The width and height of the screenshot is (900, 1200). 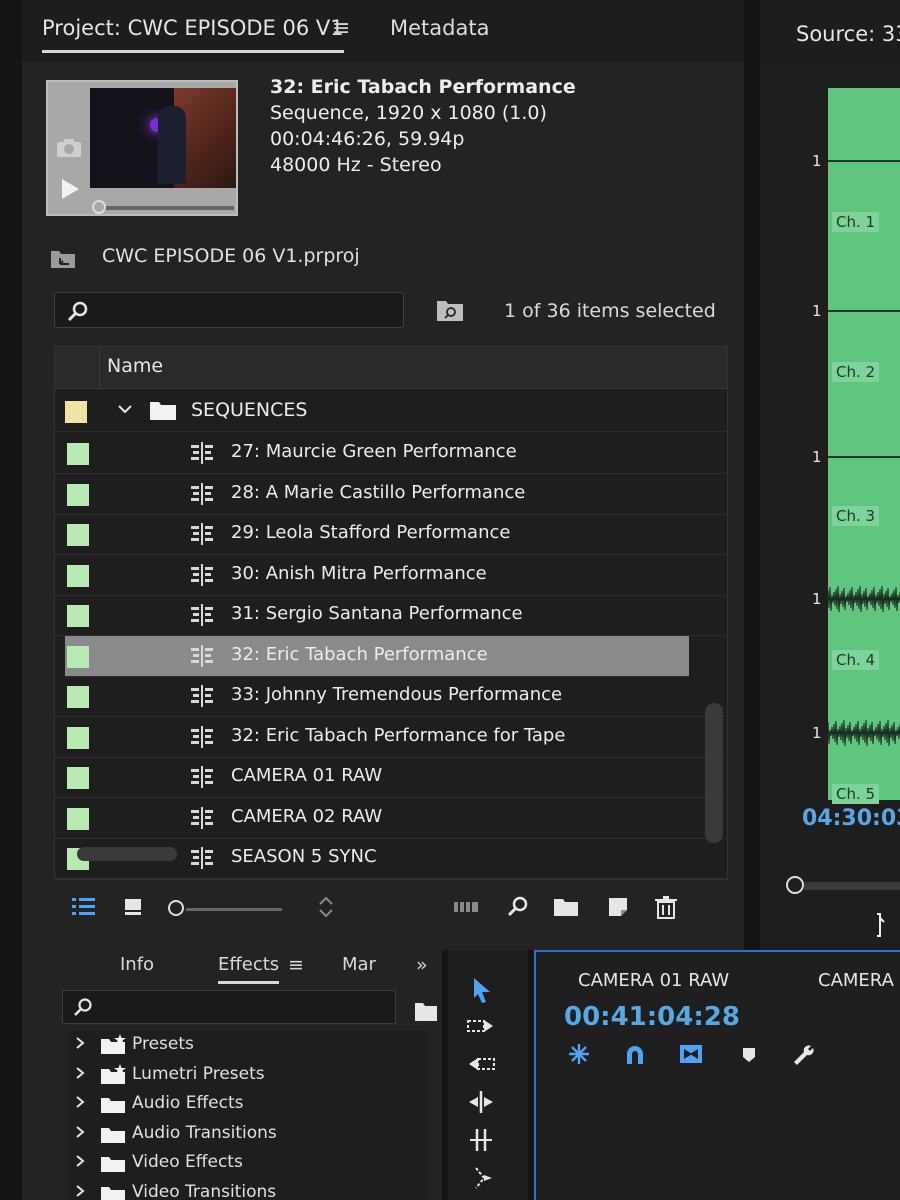 I want to click on bin-row-sequences: SEQUENCES, so click(x=391, y=411).